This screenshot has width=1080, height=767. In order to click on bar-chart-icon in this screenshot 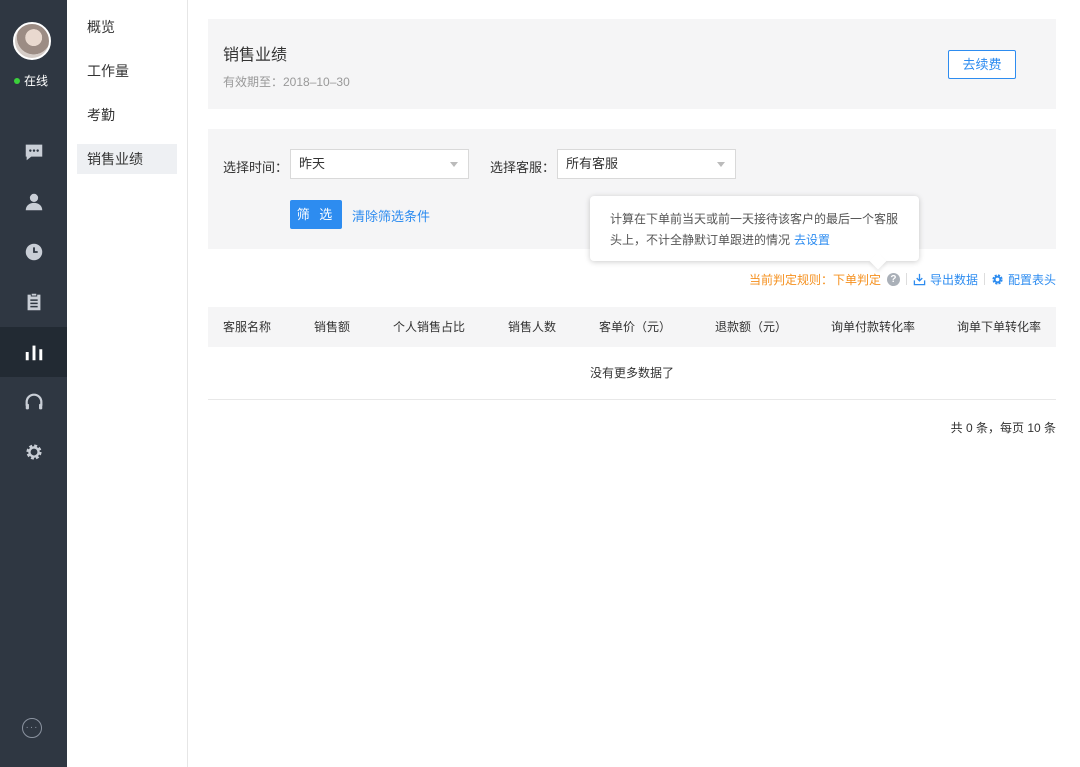, I will do `click(33, 353)`.